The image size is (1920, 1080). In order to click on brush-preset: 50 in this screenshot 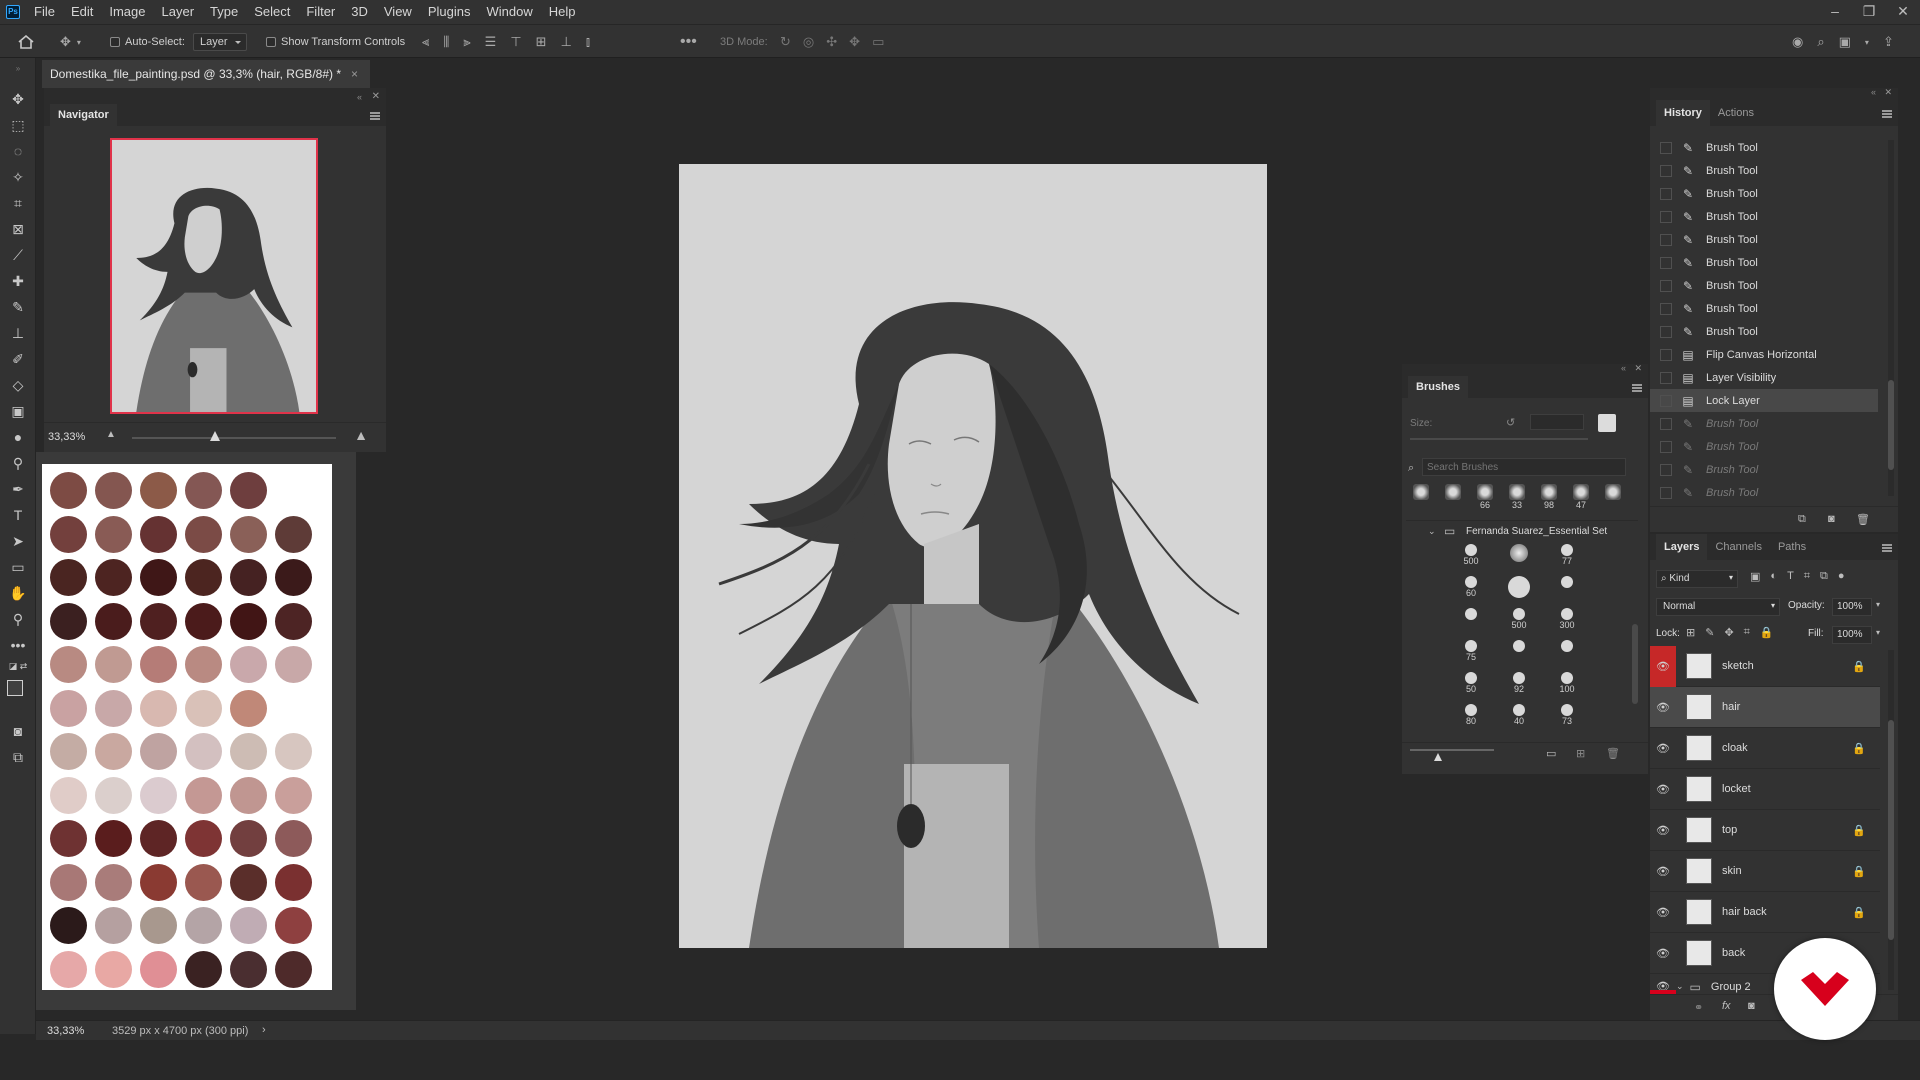, I will do `click(1471, 683)`.